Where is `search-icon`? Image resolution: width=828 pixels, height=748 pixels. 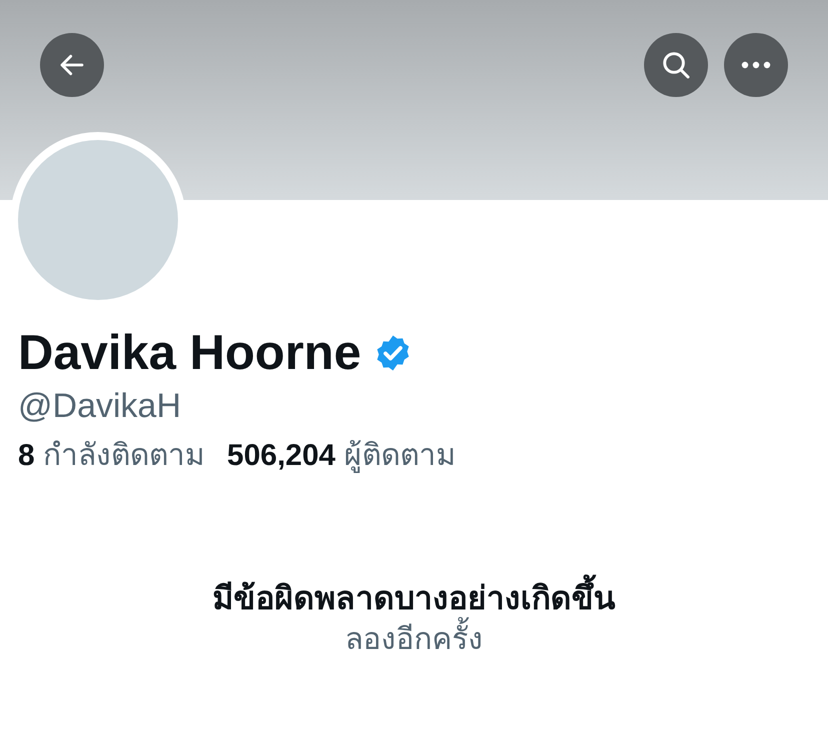 search-icon is located at coordinates (676, 65).